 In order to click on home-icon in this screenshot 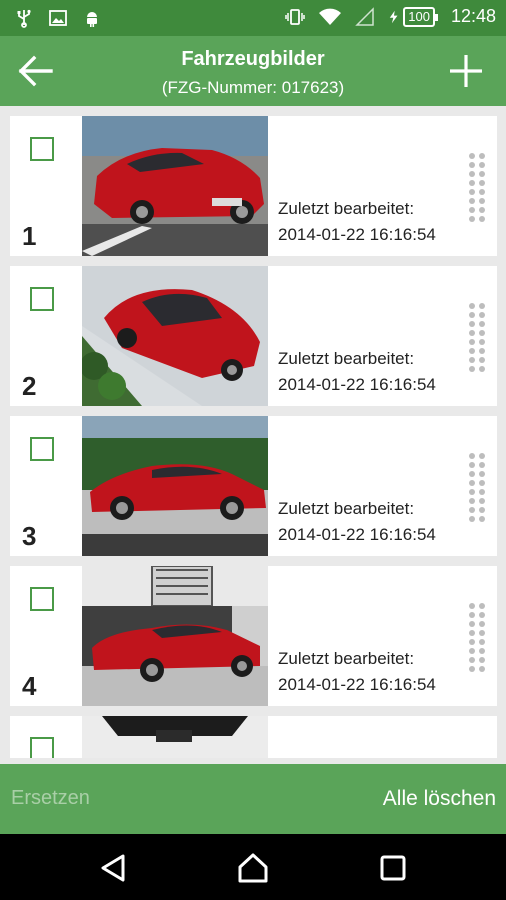, I will do `click(253, 868)`.